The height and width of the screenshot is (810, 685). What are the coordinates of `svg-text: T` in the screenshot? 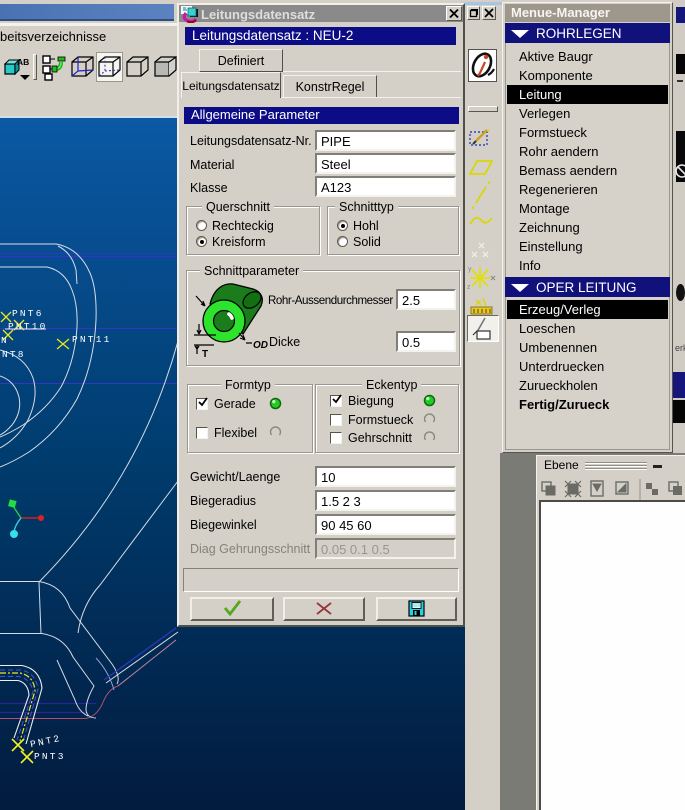 It's located at (205, 354).